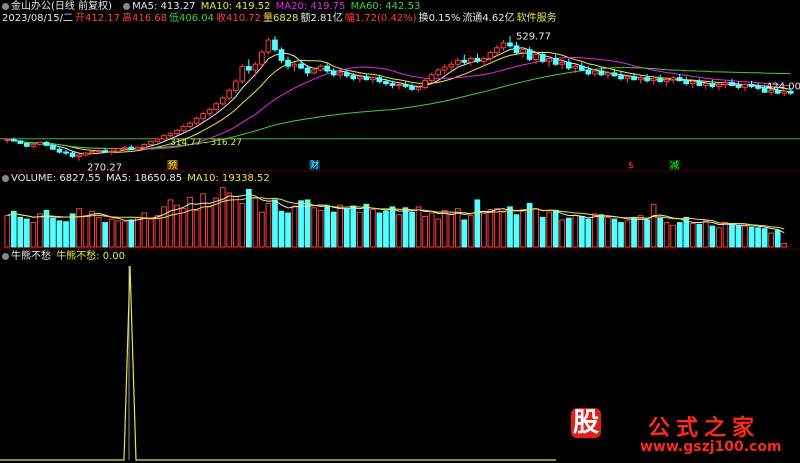 The width and height of the screenshot is (800, 463). What do you see at coordinates (127, 6) in the screenshot?
I see `ma-toggle-icon` at bounding box center [127, 6].